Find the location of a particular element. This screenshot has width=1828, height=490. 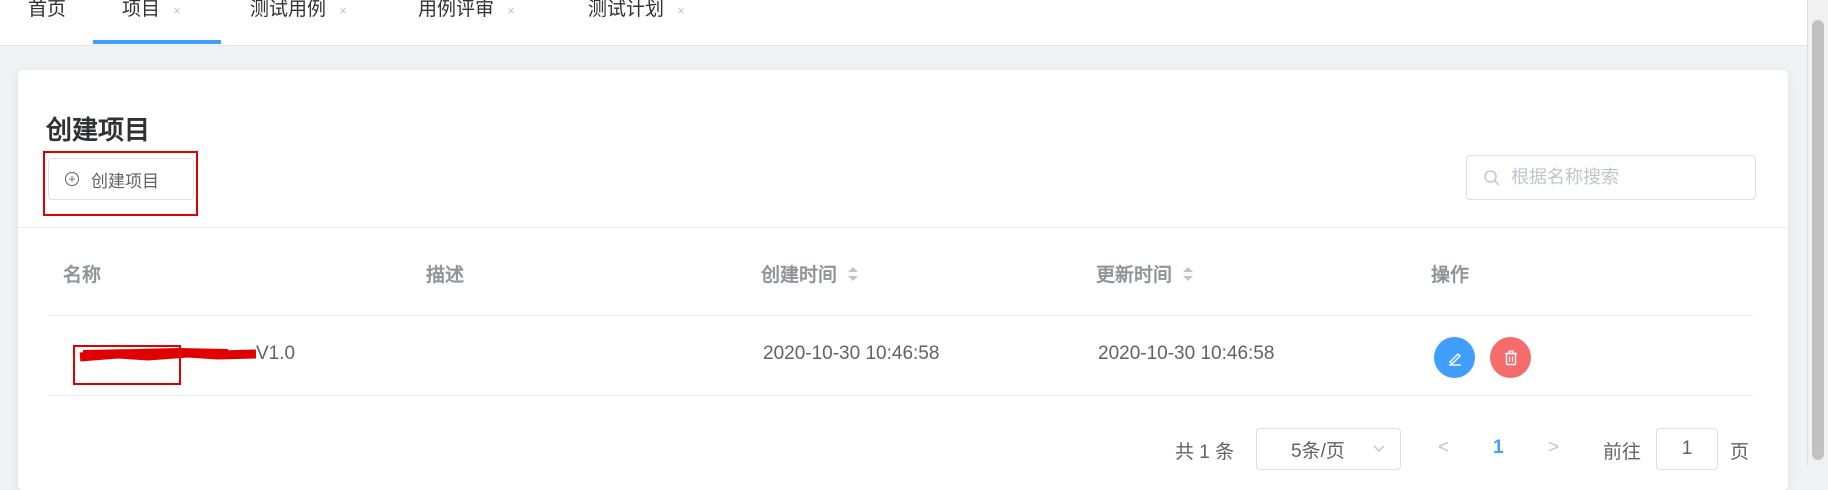

column-header-updated: 更新时间 is located at coordinates (1145, 273).